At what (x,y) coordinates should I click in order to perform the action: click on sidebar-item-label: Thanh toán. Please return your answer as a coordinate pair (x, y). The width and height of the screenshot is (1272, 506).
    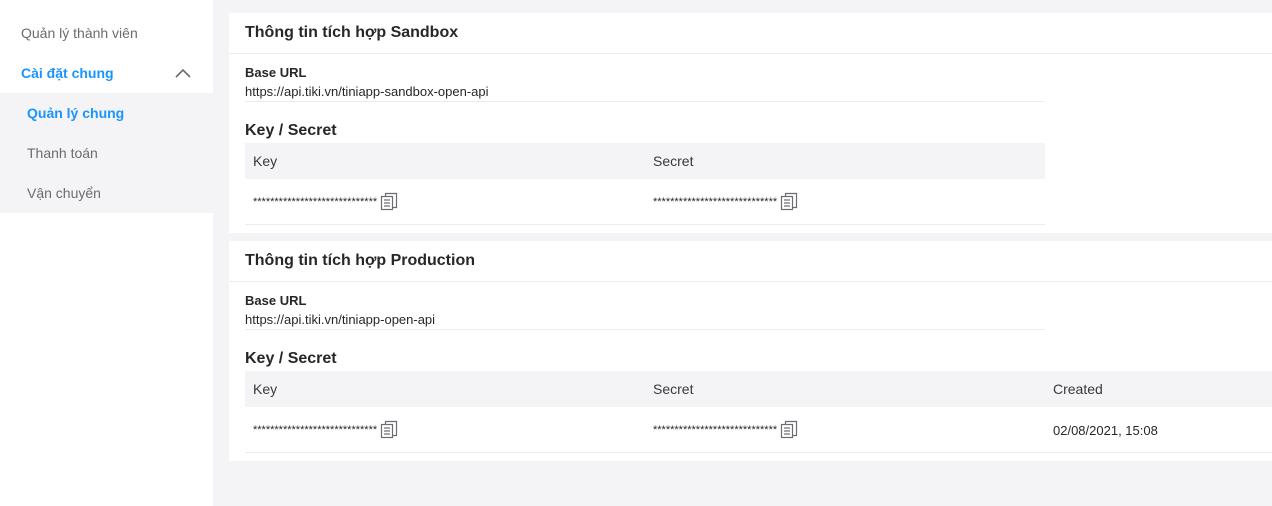
    Looking at the image, I should click on (62, 153).